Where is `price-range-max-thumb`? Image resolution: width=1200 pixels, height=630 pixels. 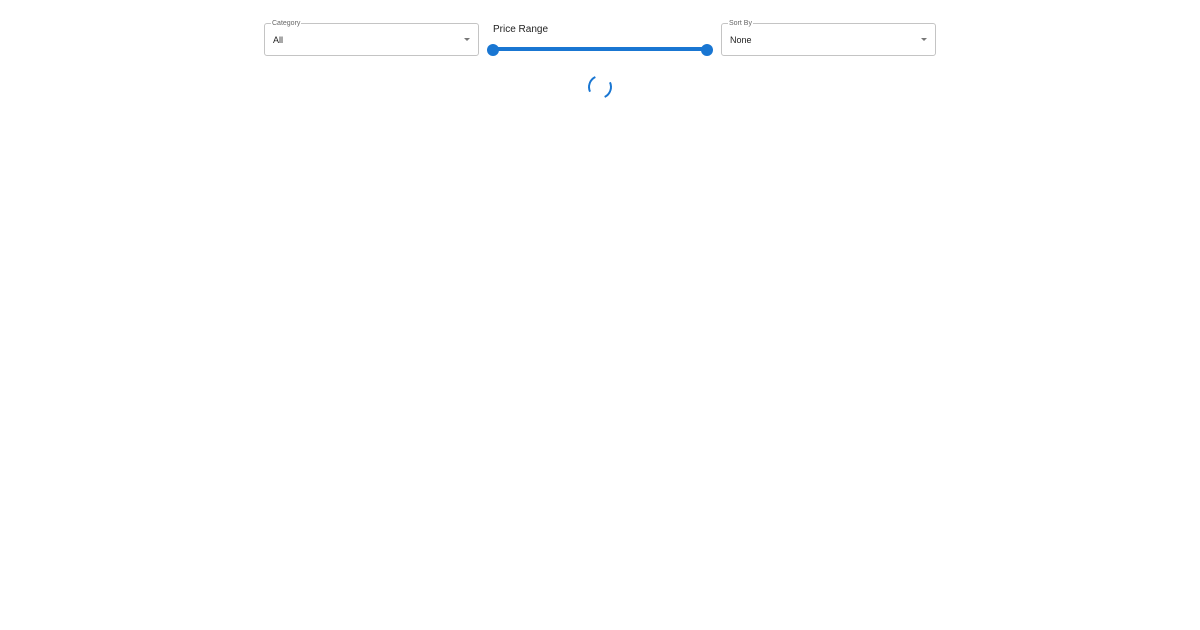 price-range-max-thumb is located at coordinates (707, 50).